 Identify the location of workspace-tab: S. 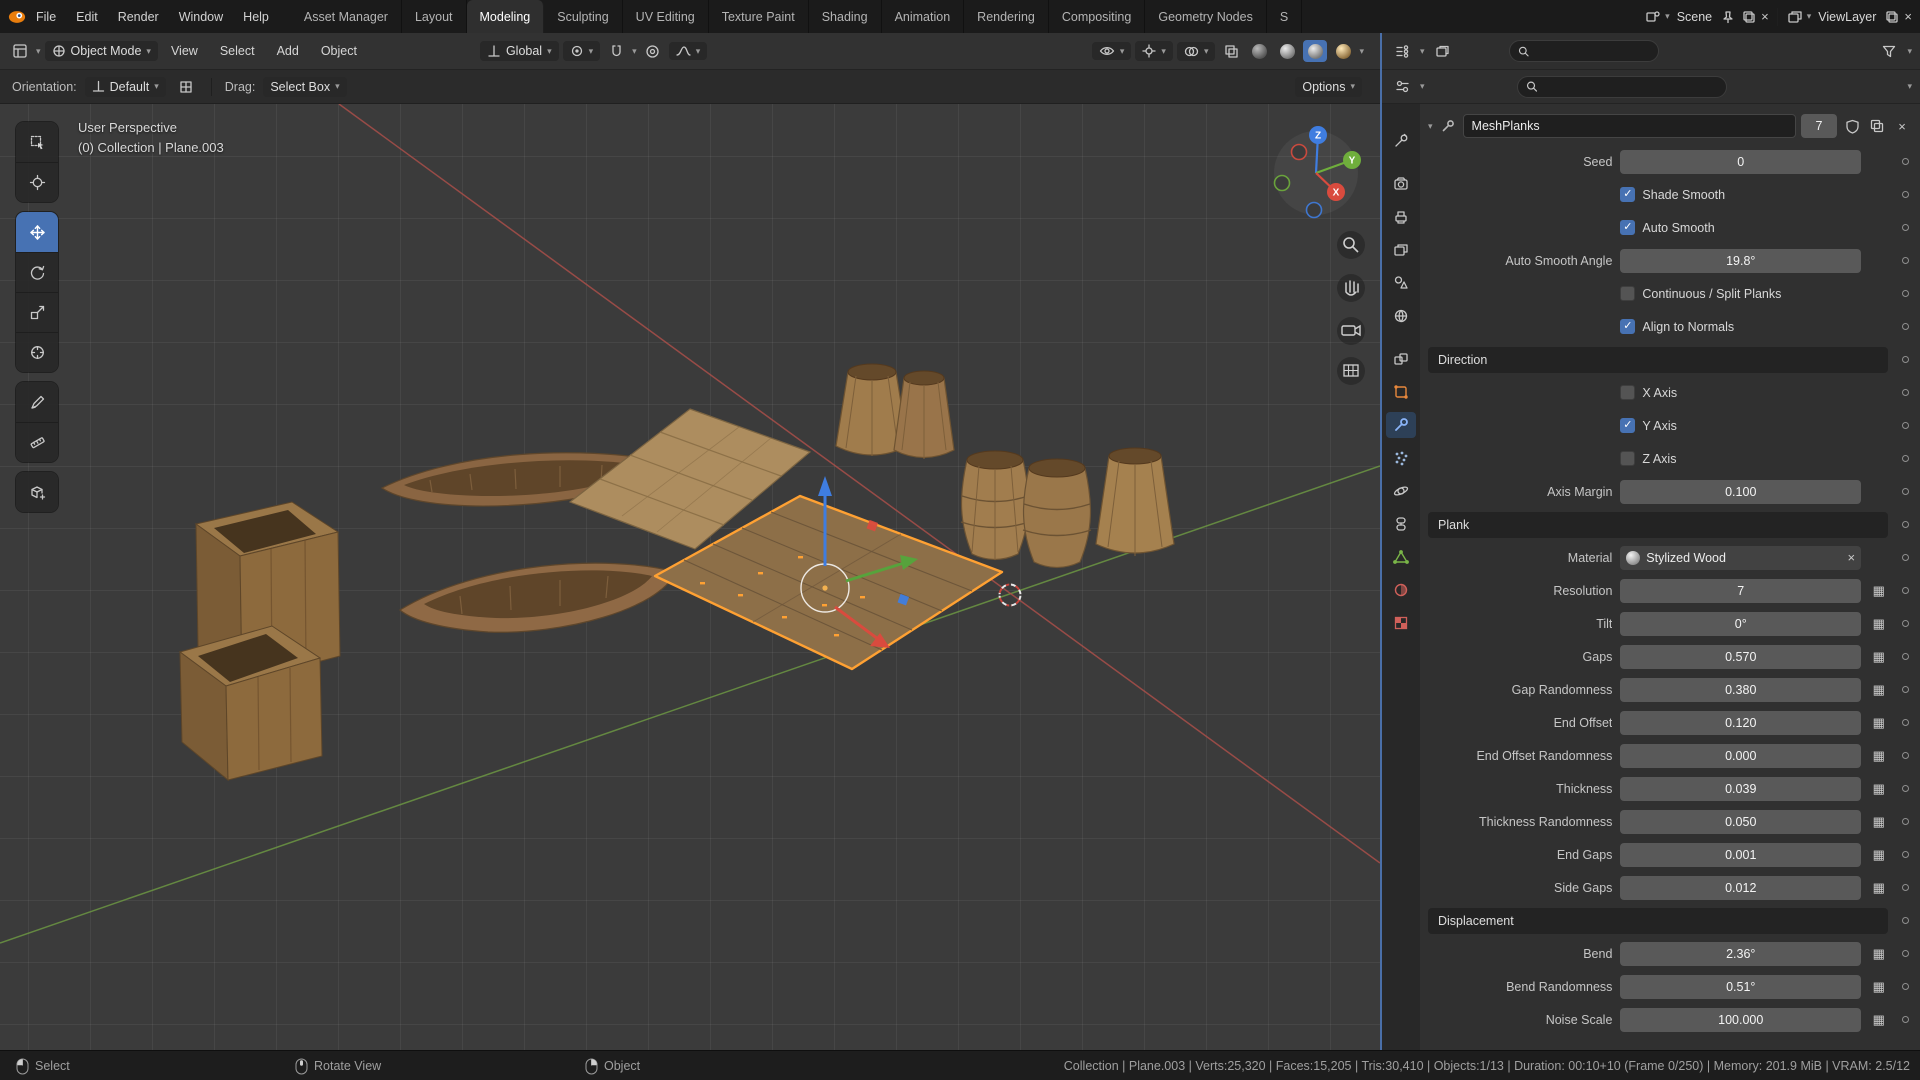
(1285, 16).